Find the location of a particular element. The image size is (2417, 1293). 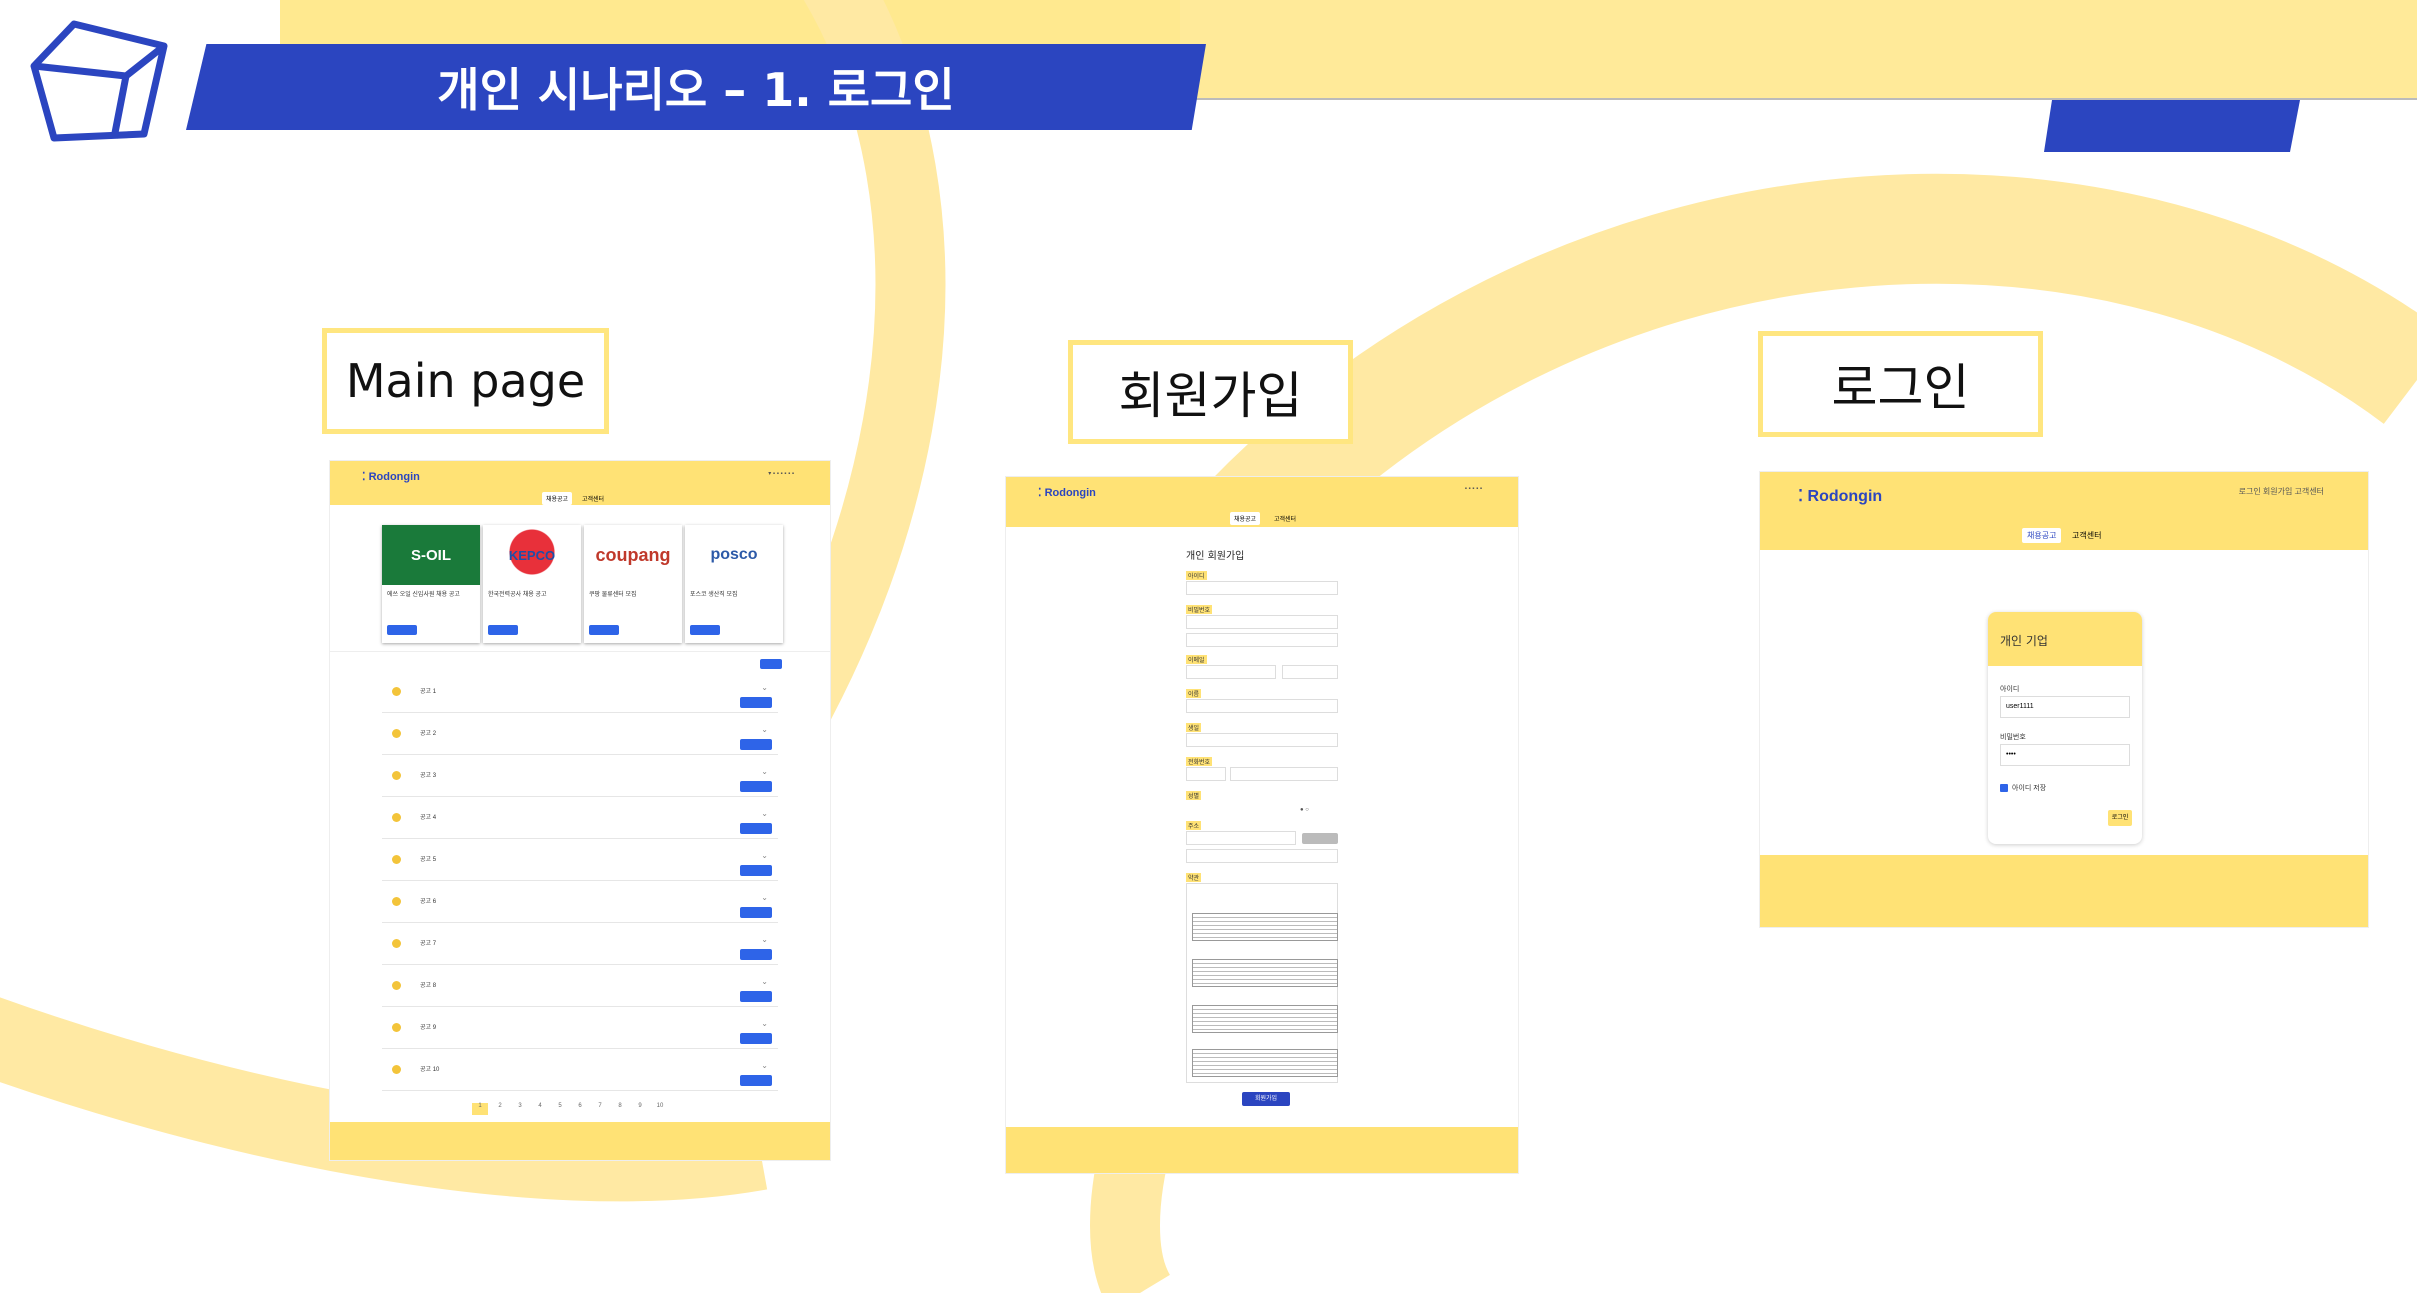

job-row: 공고 2 ⌄ is located at coordinates (580, 738).